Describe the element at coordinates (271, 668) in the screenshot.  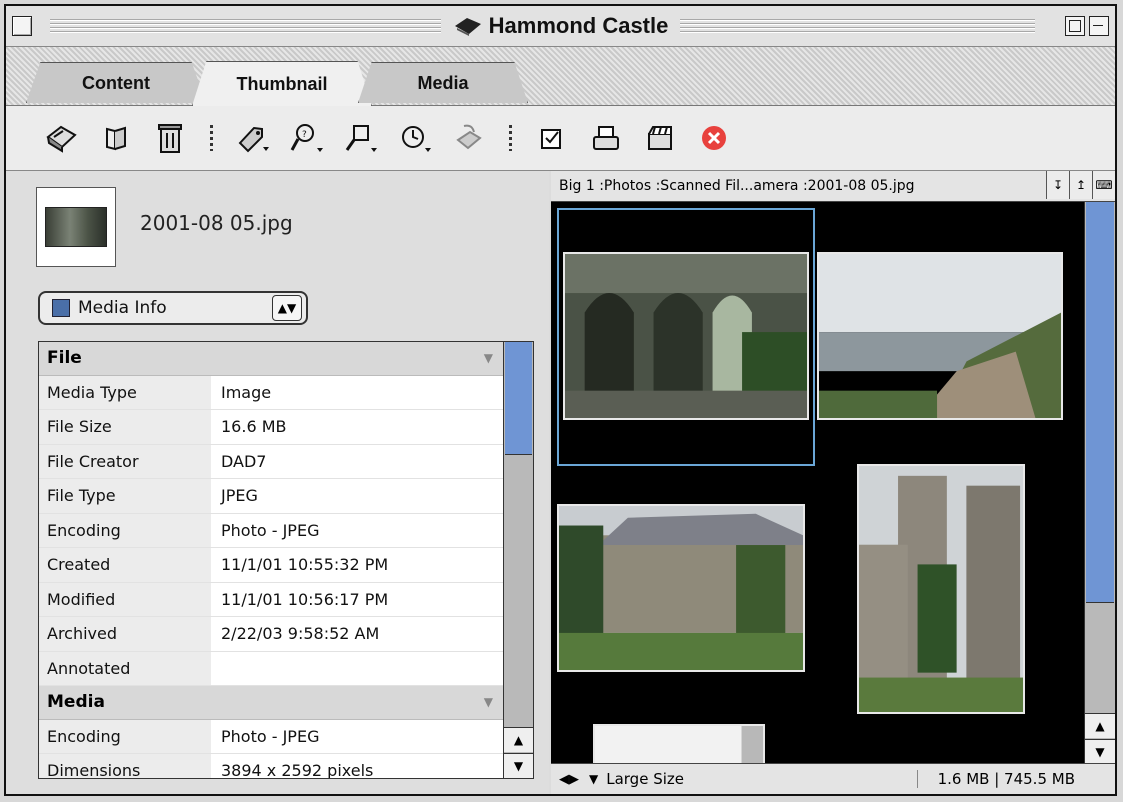
I see `info-row: Annotated` at that location.